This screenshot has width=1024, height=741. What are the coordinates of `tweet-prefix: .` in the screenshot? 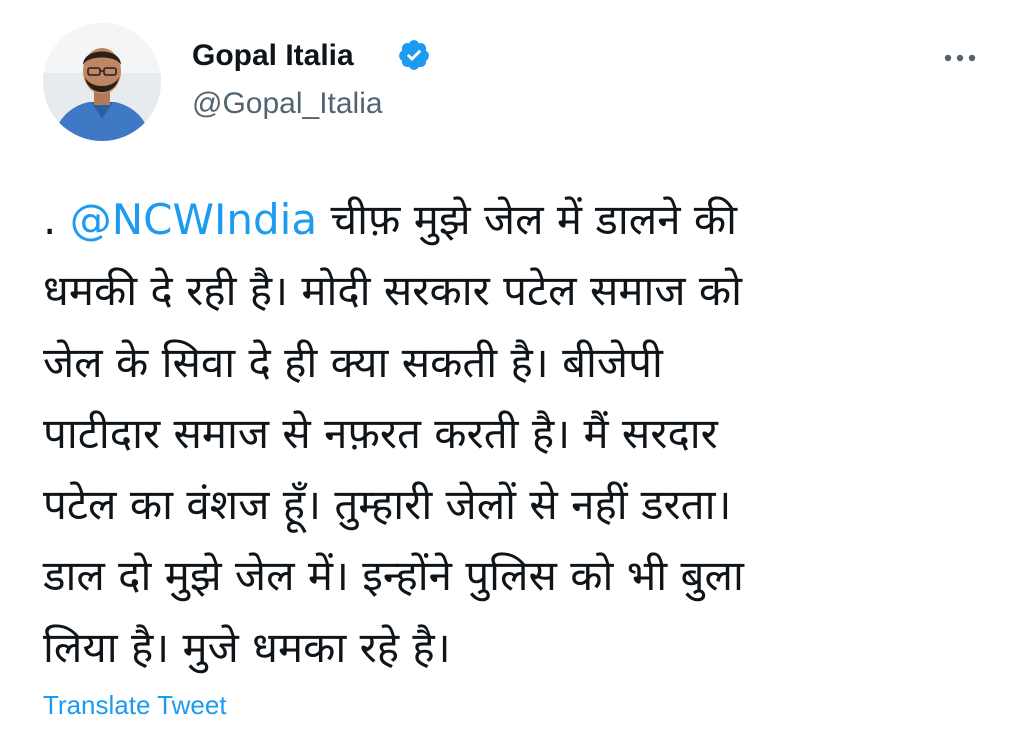 It's located at (50, 219).